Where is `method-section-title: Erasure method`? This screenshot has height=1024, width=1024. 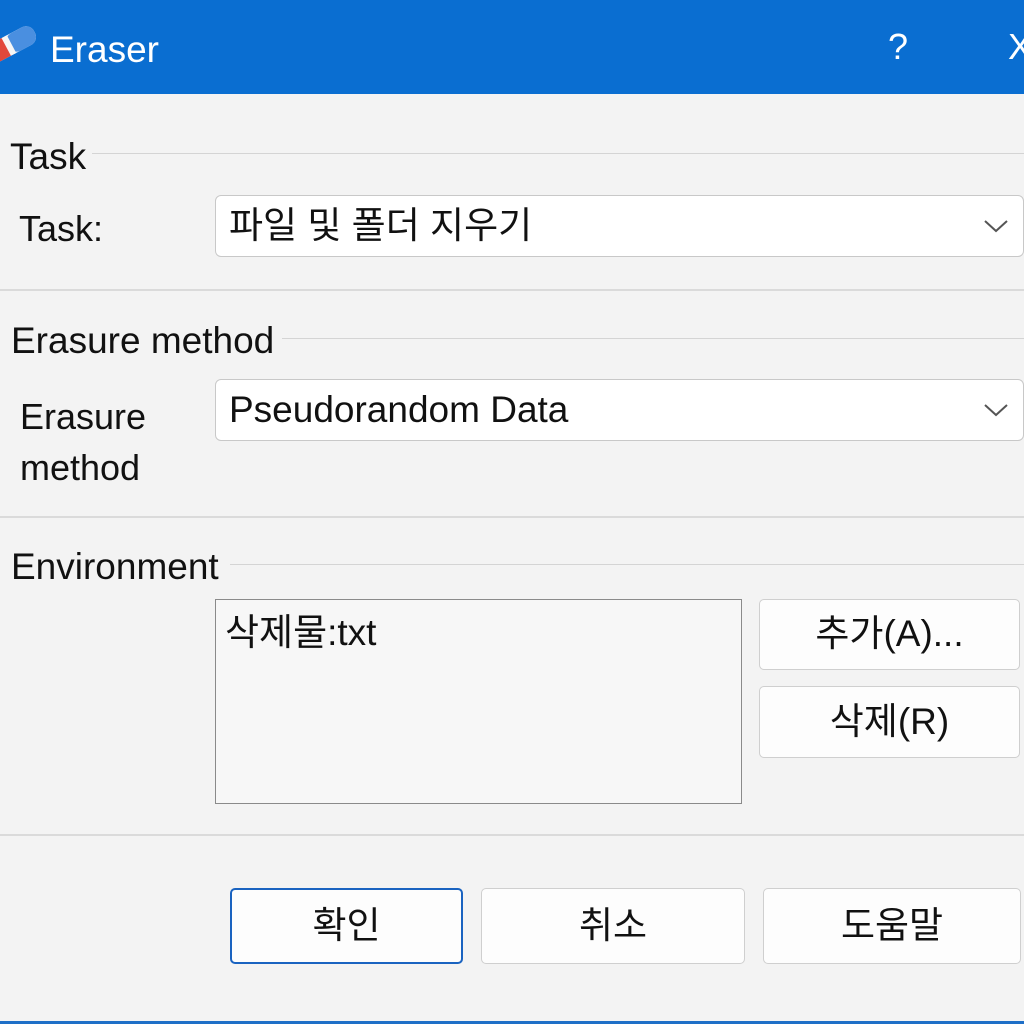
method-section-title: Erasure method is located at coordinates (146, 341).